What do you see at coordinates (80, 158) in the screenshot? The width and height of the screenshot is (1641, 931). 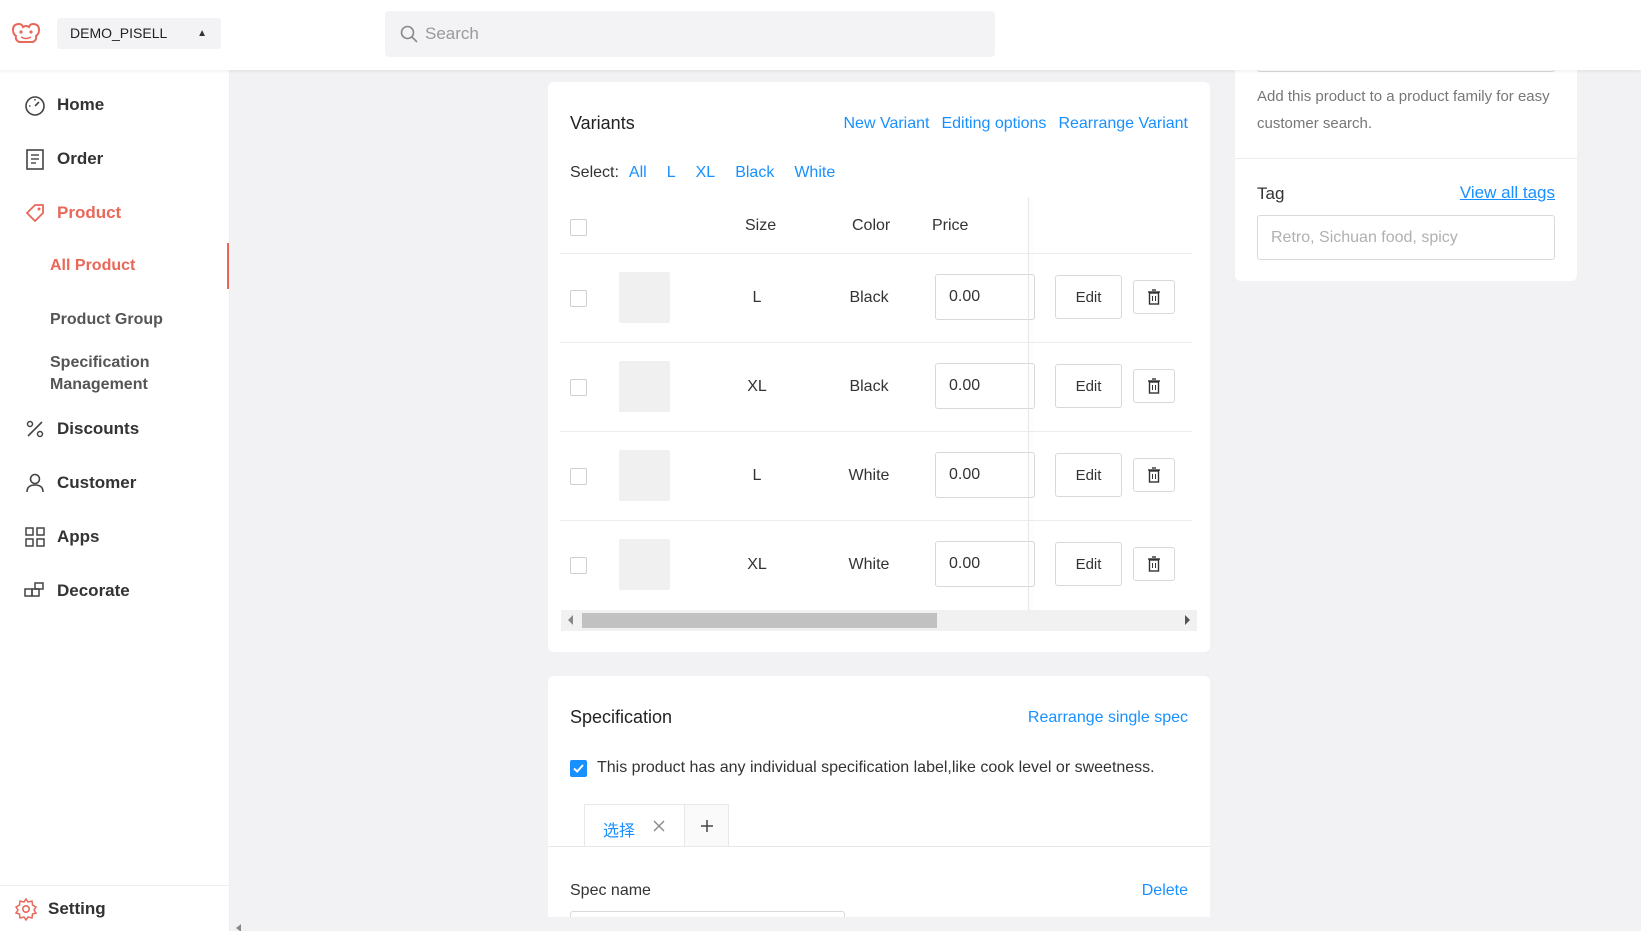 I see `sidebar-item-label: Order` at bounding box center [80, 158].